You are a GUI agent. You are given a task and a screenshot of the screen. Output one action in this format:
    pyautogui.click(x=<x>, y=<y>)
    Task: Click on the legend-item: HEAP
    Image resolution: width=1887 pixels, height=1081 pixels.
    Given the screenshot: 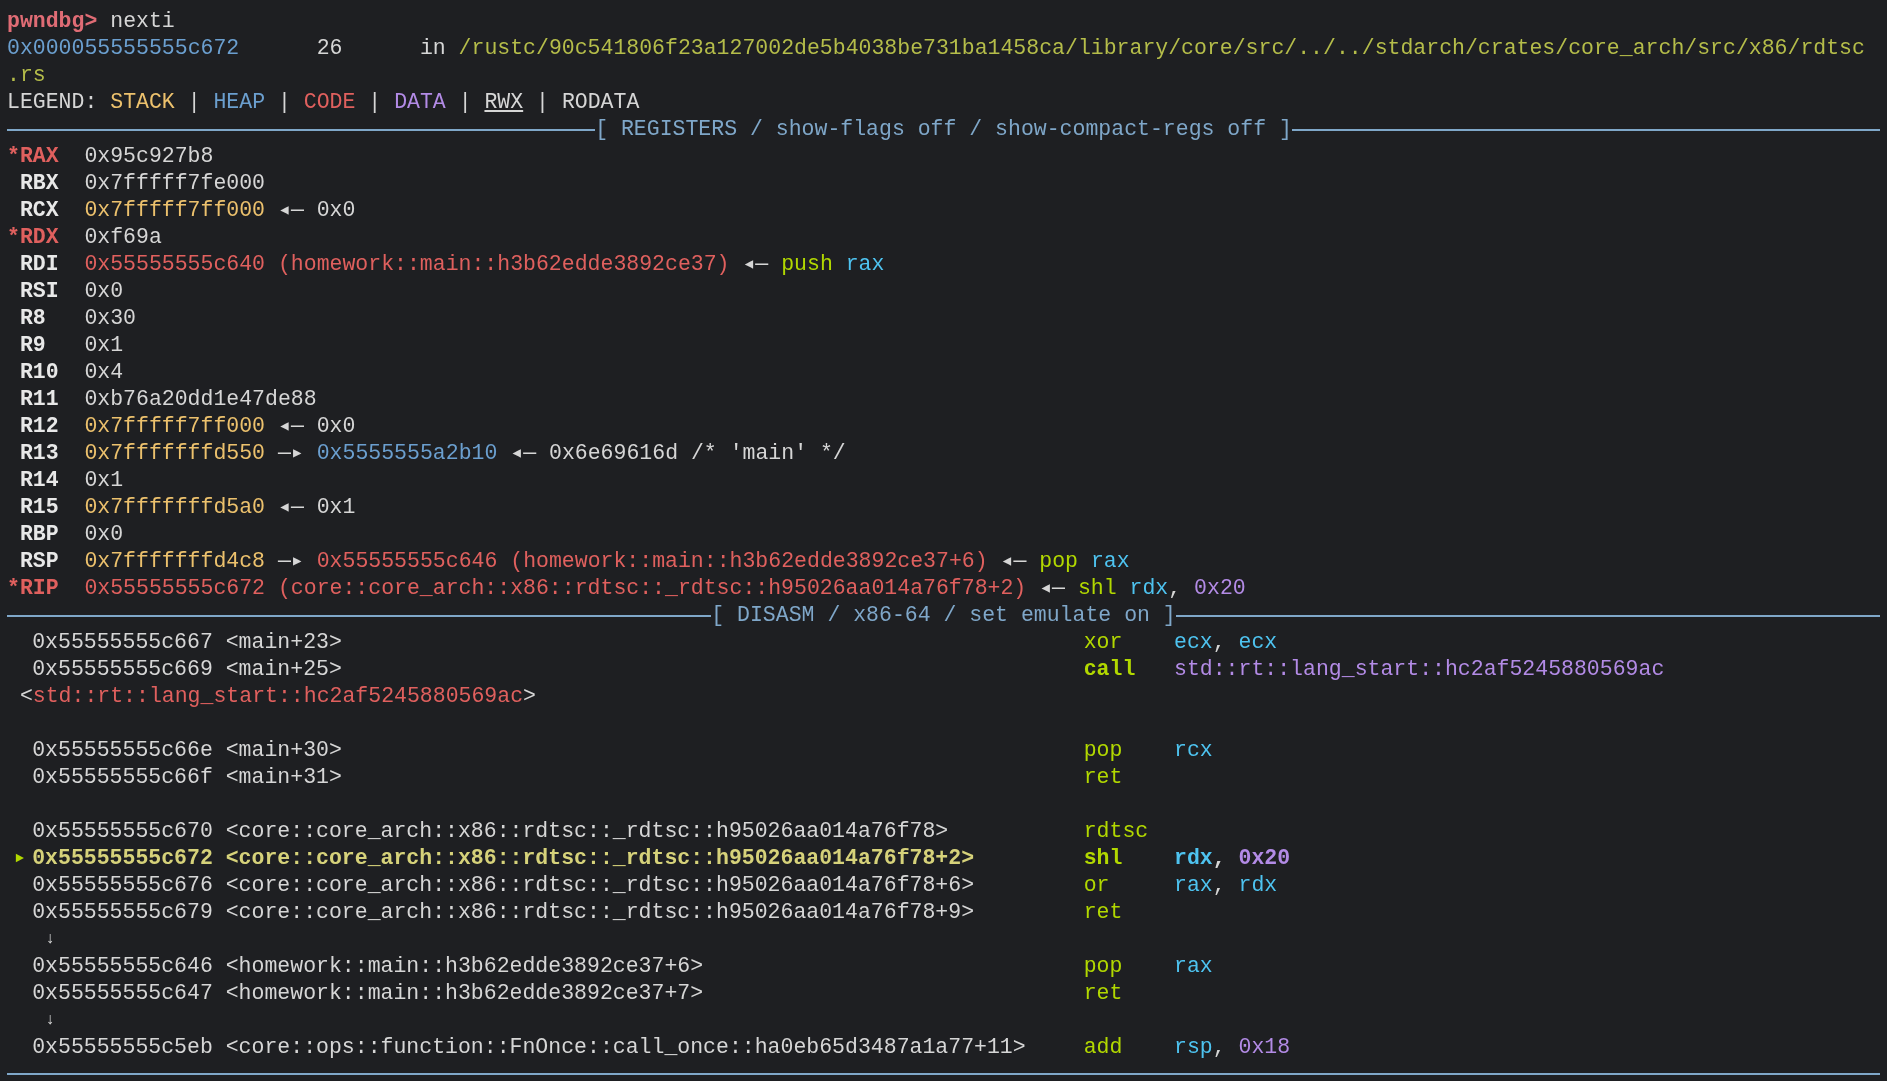 What is the action you would take?
    pyautogui.click(x=239, y=102)
    